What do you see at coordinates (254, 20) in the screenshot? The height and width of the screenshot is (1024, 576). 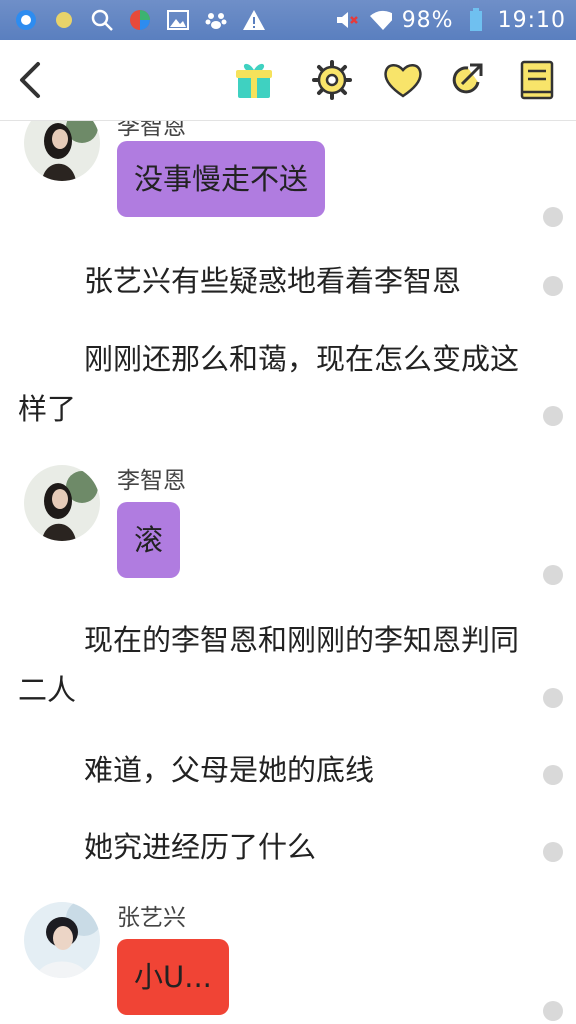 I see `warning-icon` at bounding box center [254, 20].